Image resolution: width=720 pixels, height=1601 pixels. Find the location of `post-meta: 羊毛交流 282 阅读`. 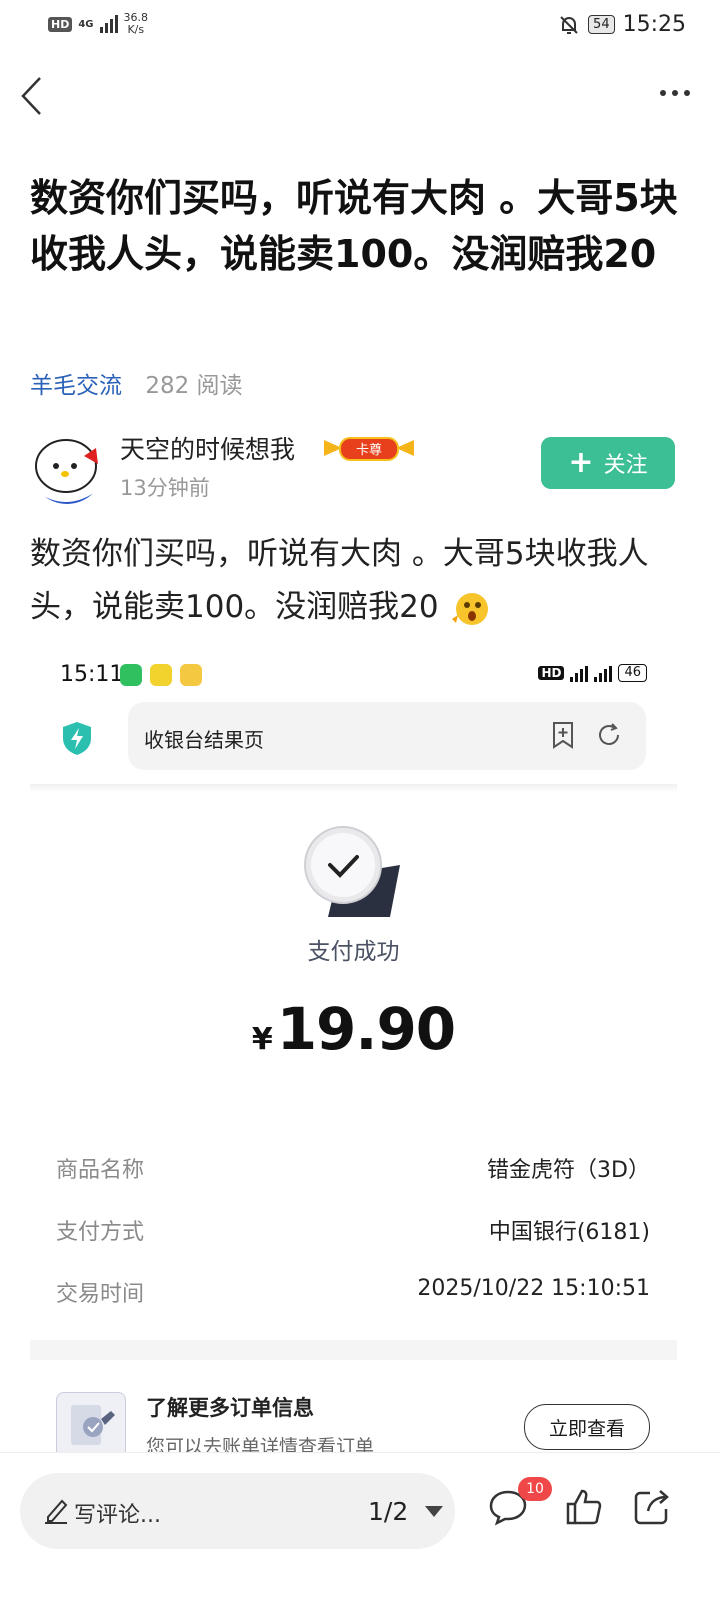

post-meta: 羊毛交流 282 阅读 is located at coordinates (136, 383).